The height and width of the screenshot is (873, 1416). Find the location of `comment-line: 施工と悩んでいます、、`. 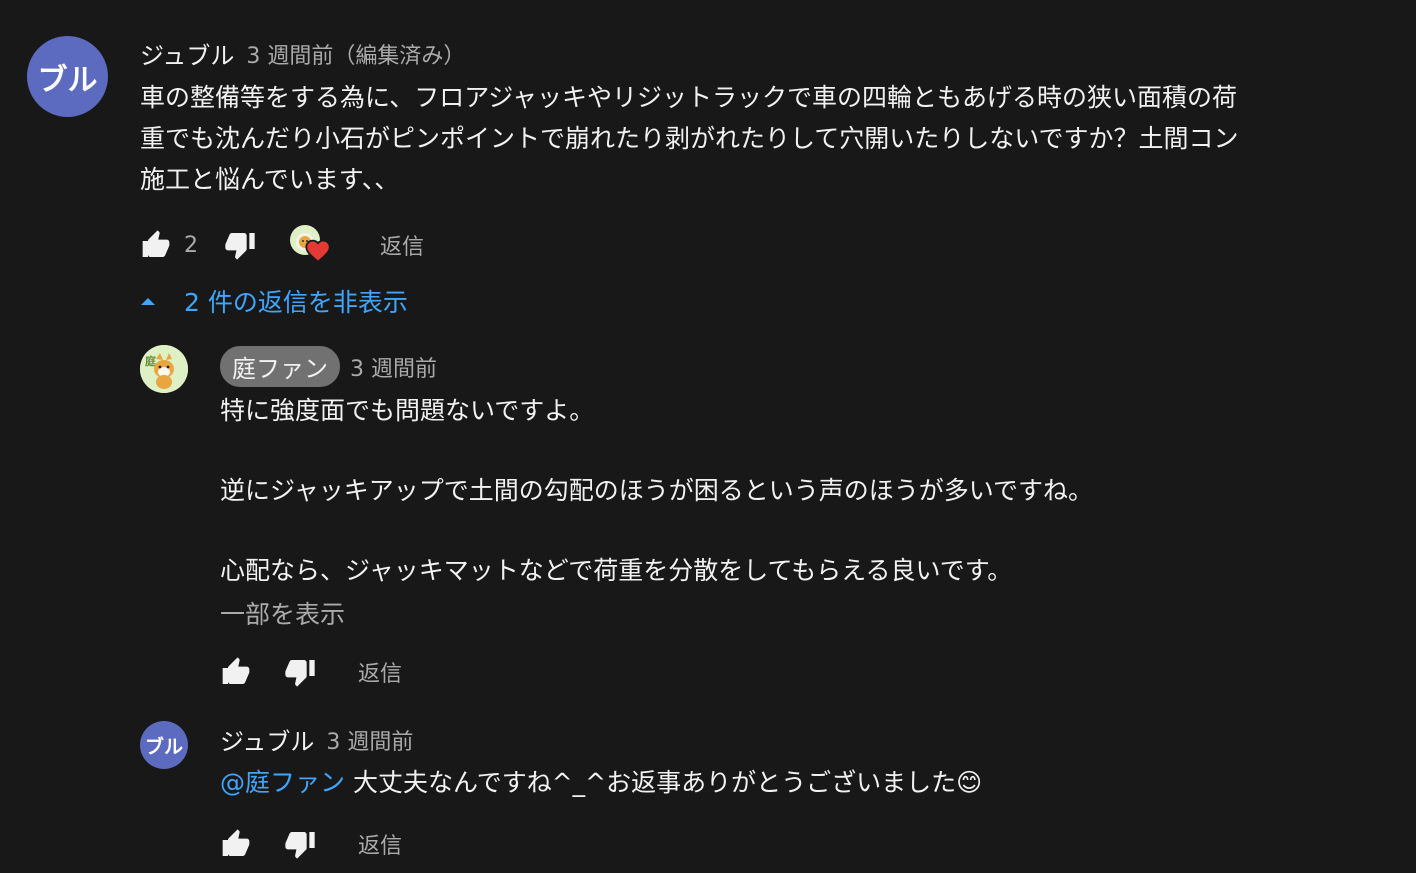

comment-line: 施工と悩んでいます、、 is located at coordinates (270, 179).